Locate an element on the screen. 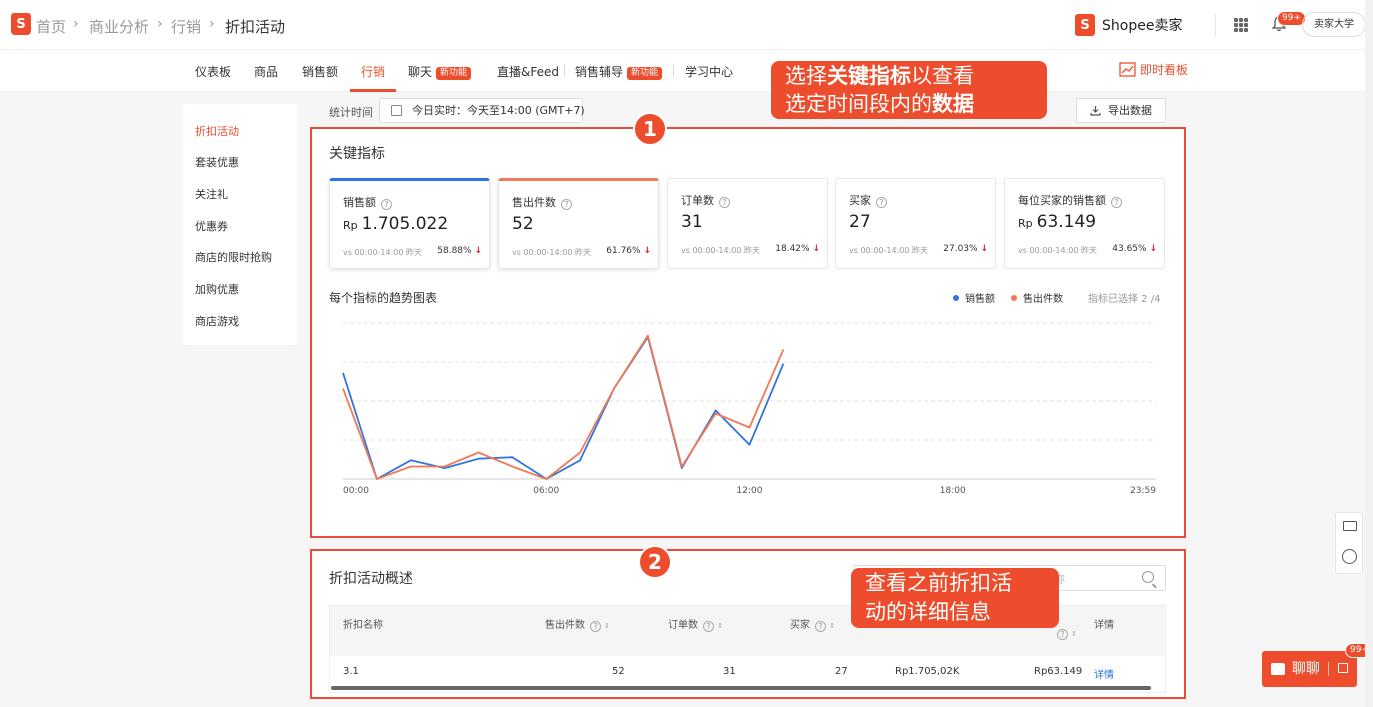  sidebar-item-voucher: 优惠券 is located at coordinates (211, 226).